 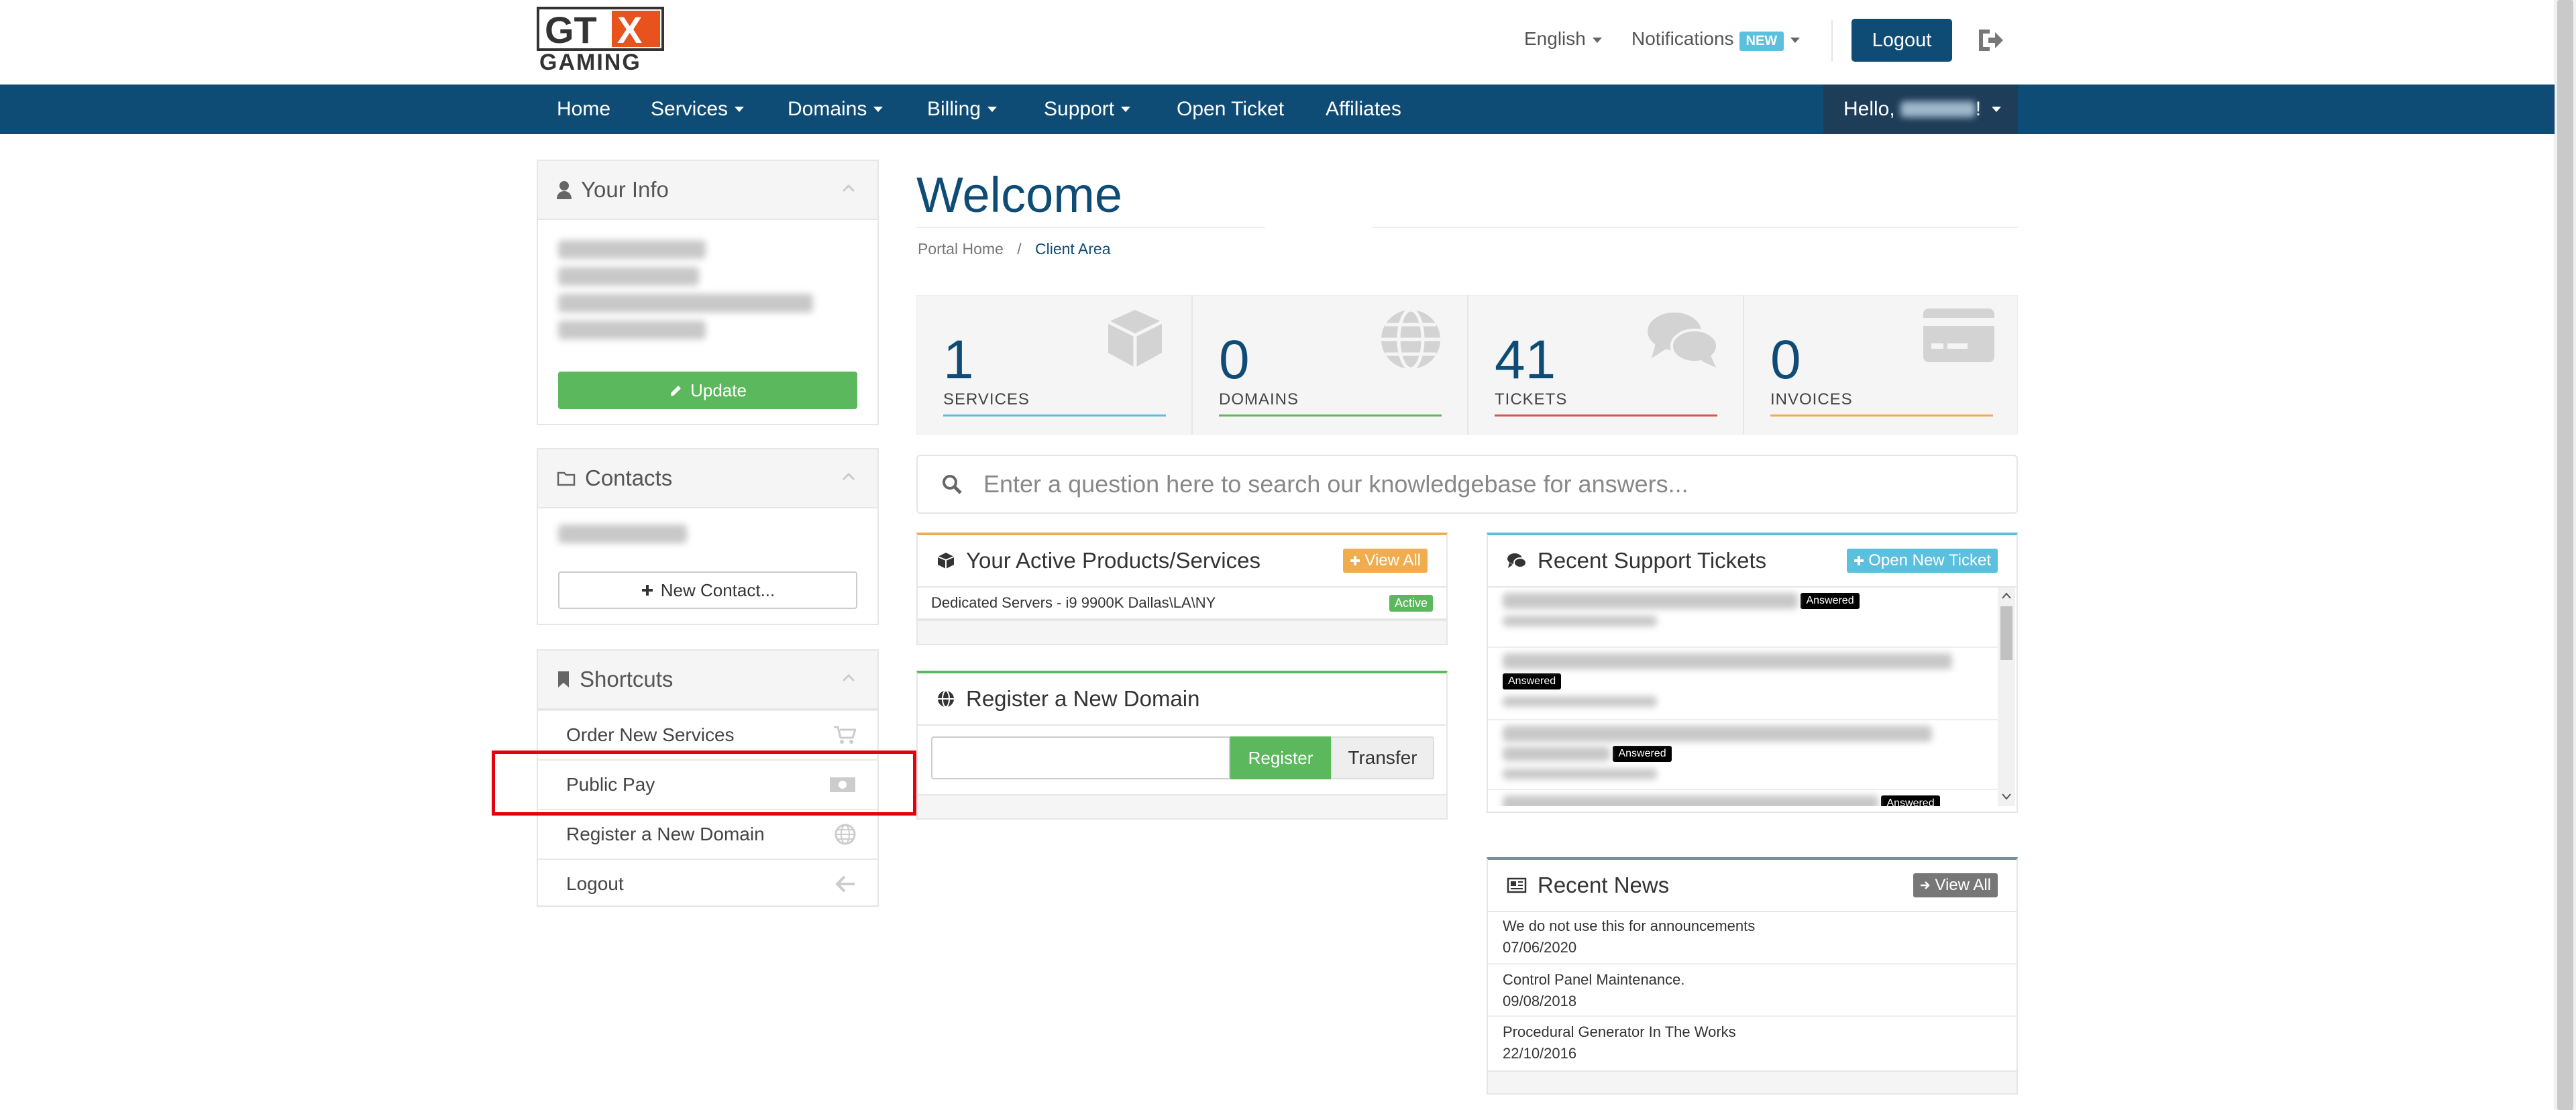 I want to click on products-view-all-button: View All, so click(x=1385, y=561).